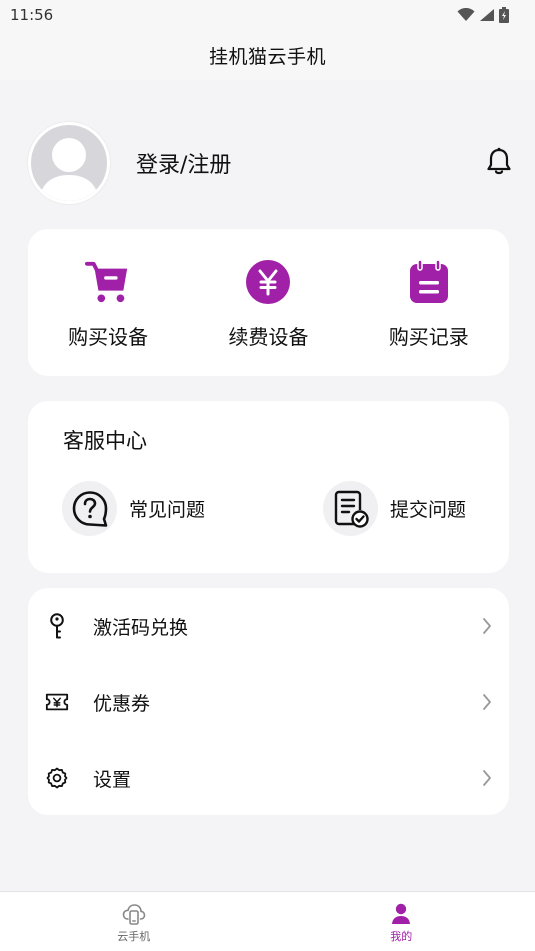  I want to click on submit-question-label: 提交问题, so click(428, 510).